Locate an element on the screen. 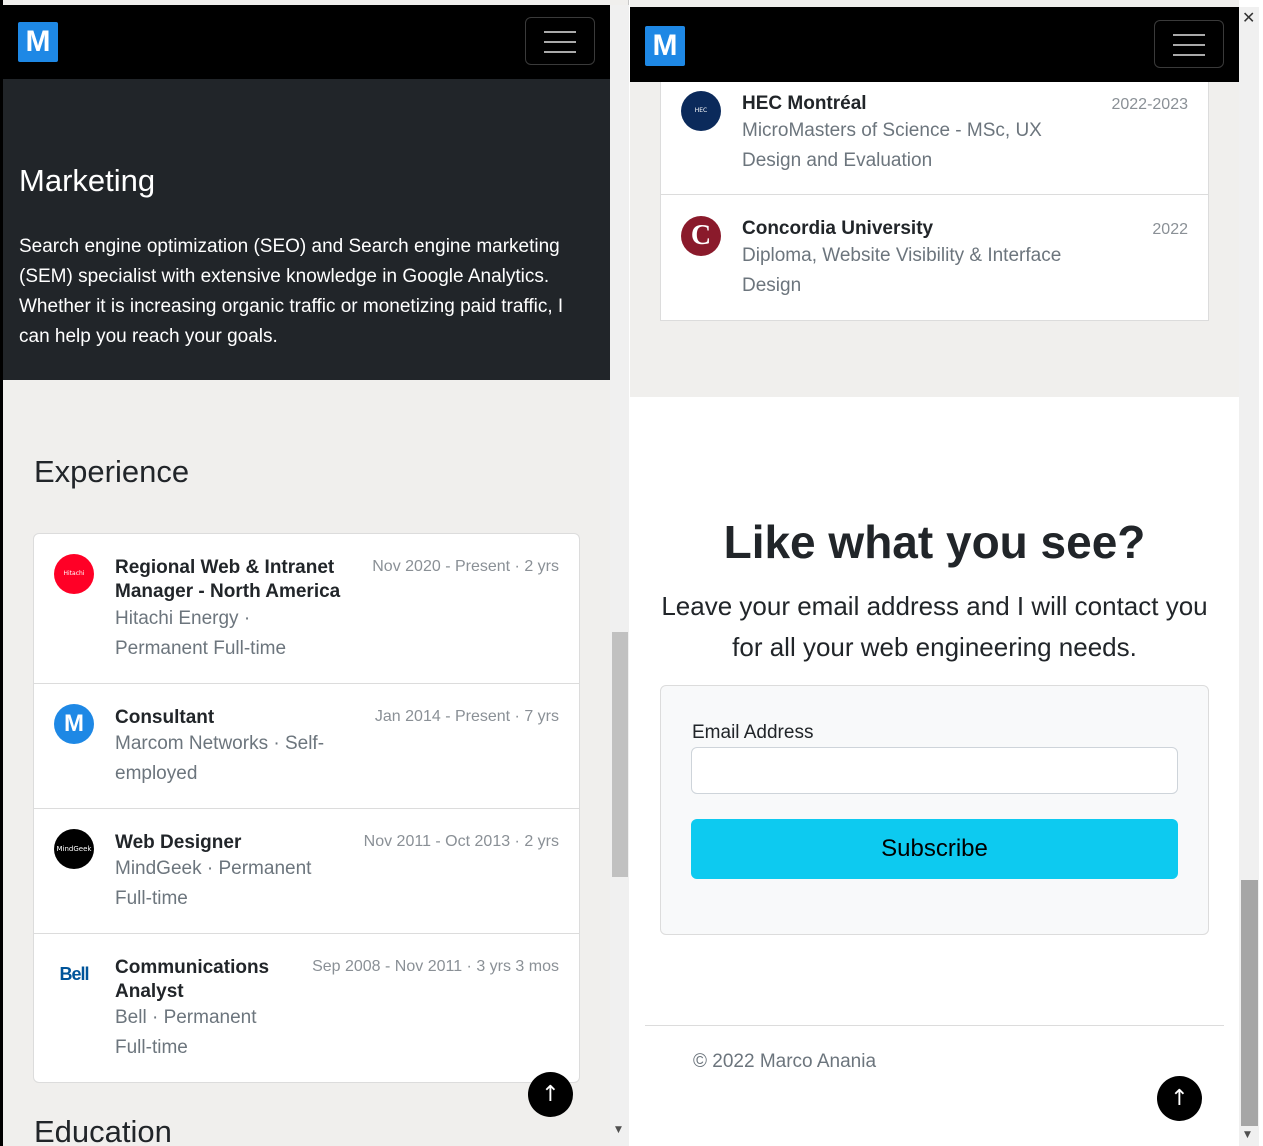 The image size is (1263, 1146). job-company: Bell · Permanent Full-time is located at coordinates (186, 1032).